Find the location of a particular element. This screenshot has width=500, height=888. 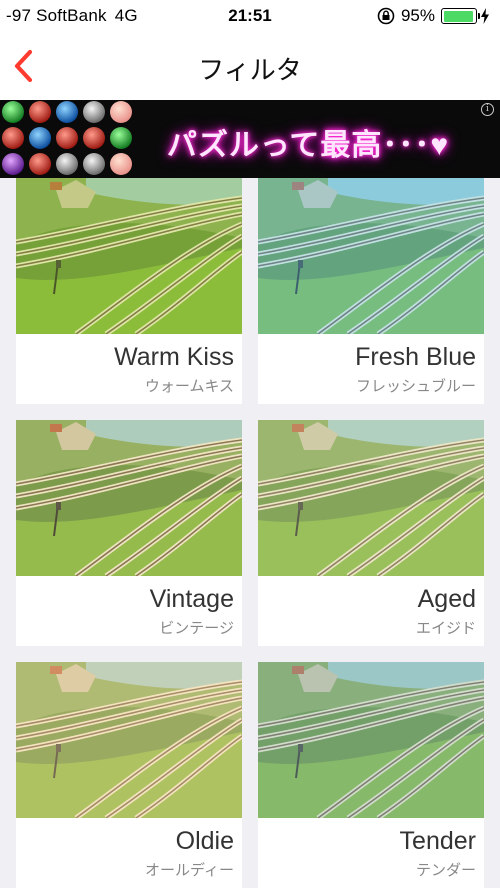

filter-name: Tender is located at coordinates (437, 841).